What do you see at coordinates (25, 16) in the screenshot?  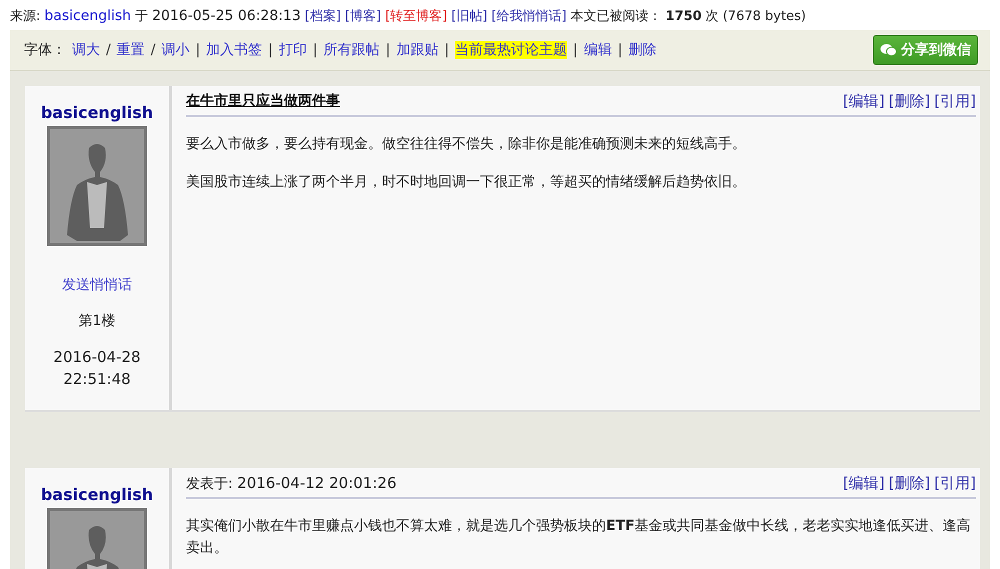 I see `source-label: 来源:` at bounding box center [25, 16].